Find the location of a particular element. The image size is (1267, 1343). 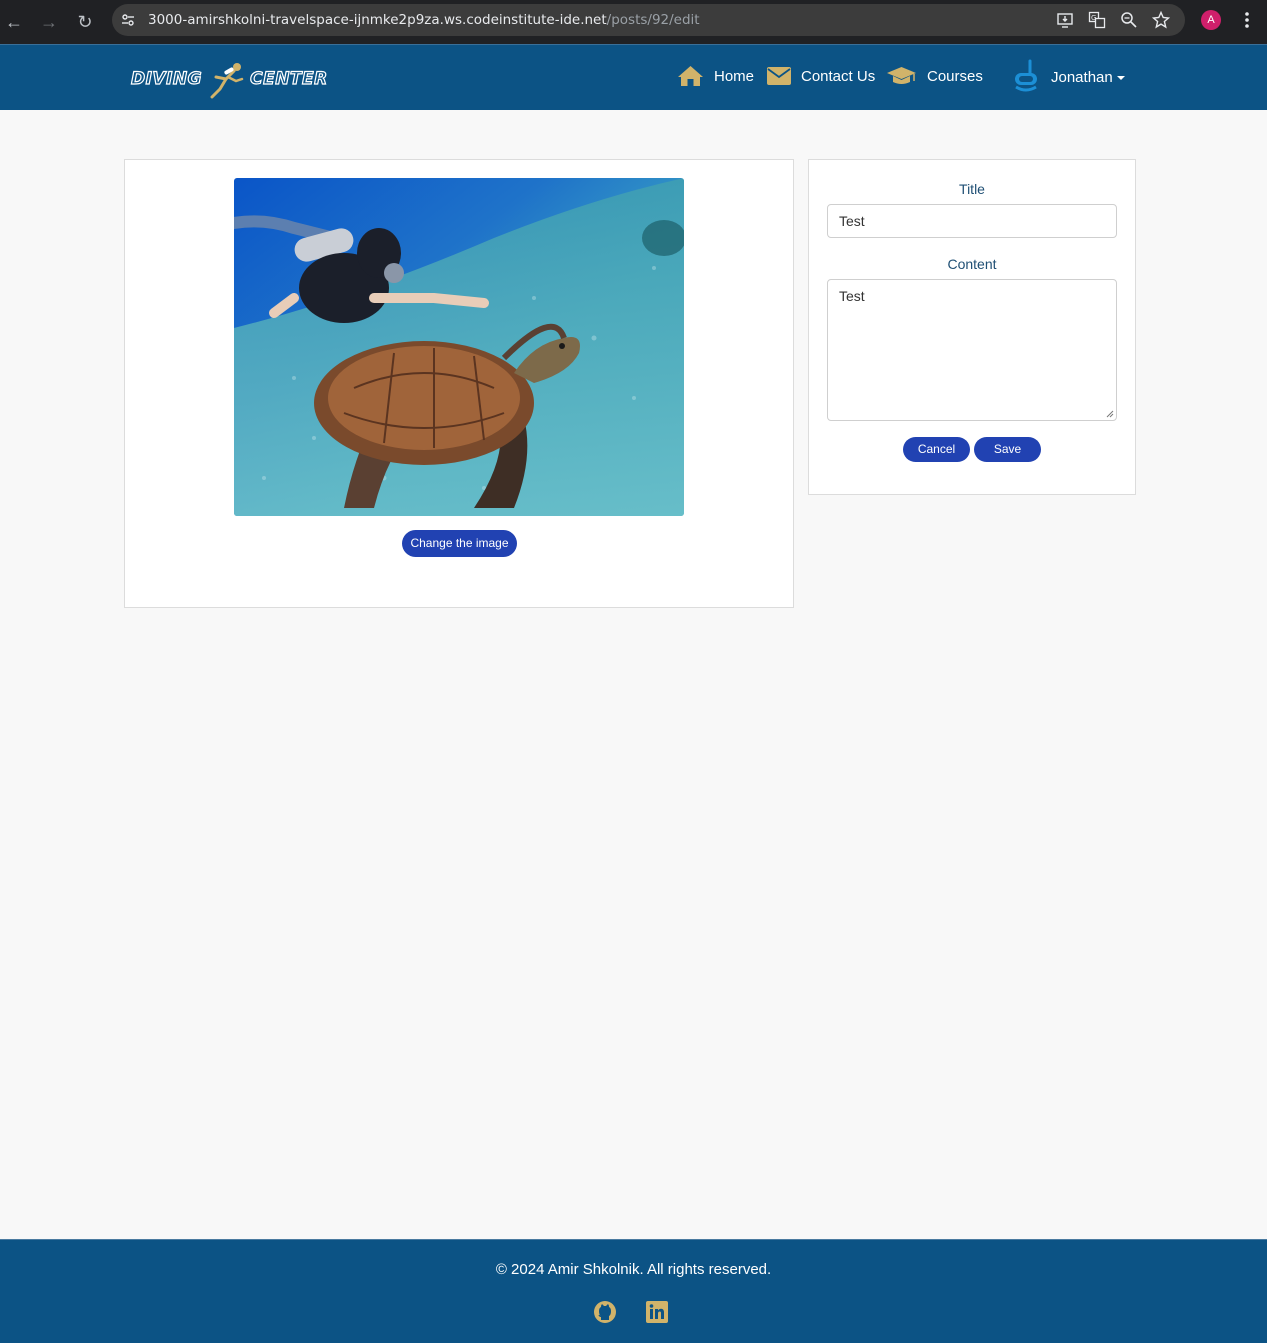

cancel-button: Cancel is located at coordinates (936, 449).